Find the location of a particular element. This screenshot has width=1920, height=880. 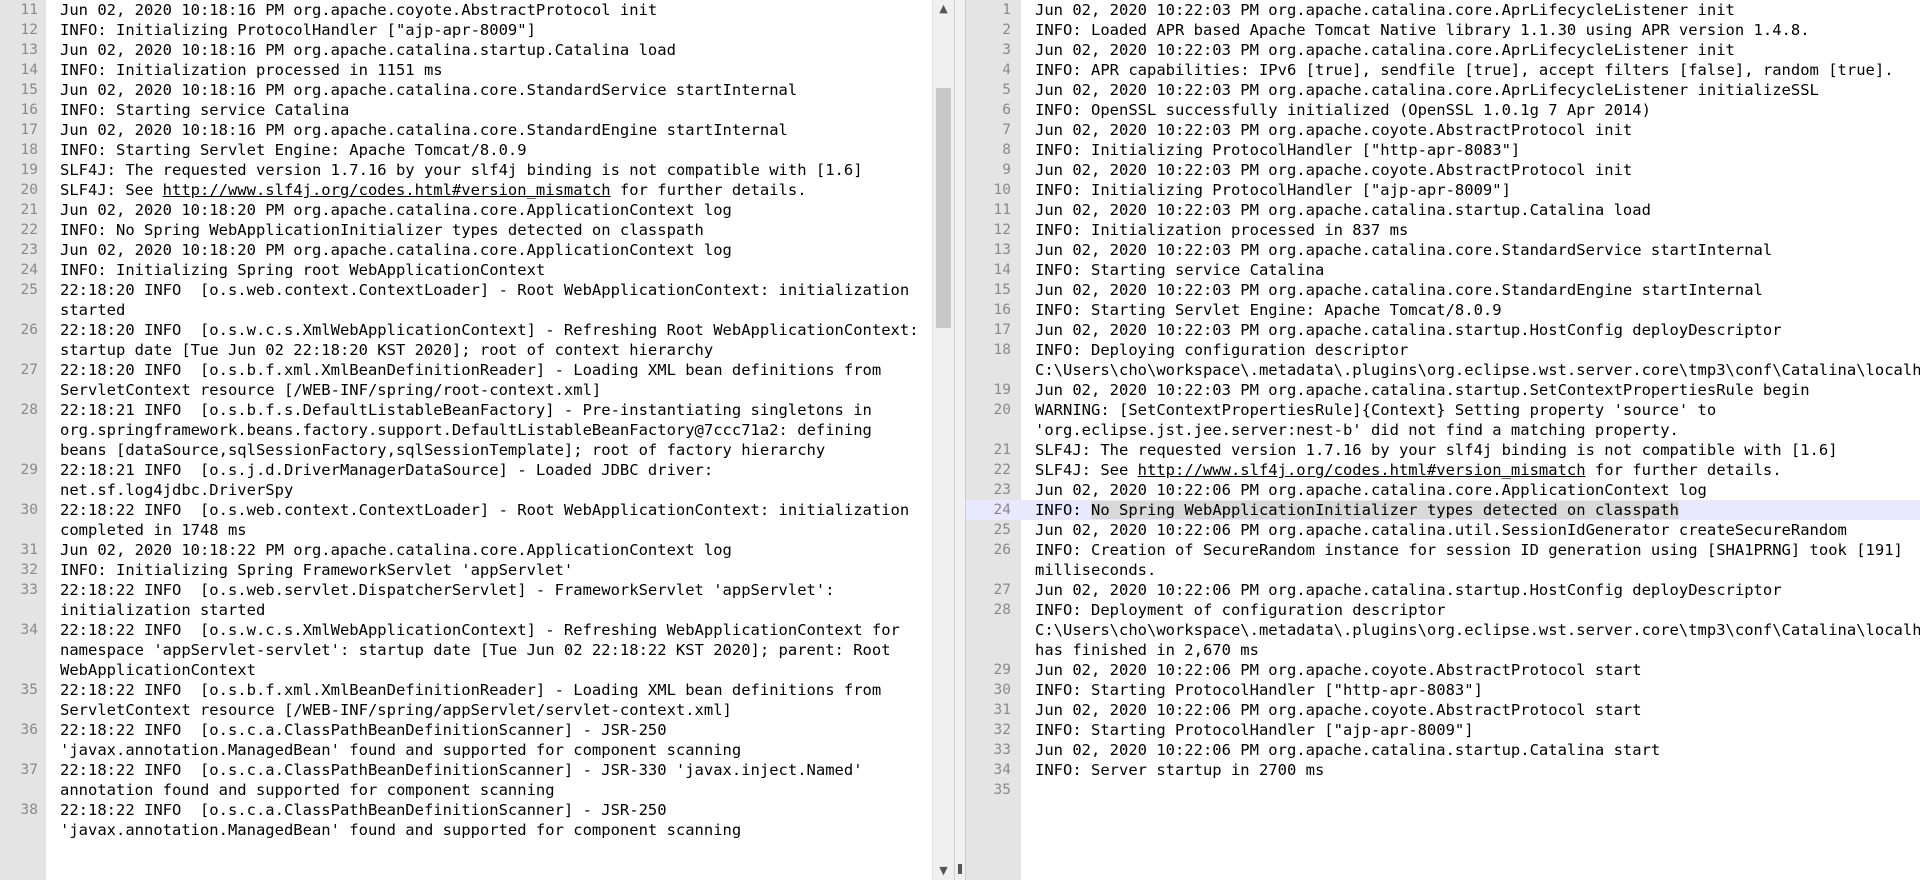

scroll-up-arrow-icon: ▲ is located at coordinates (943, 9).